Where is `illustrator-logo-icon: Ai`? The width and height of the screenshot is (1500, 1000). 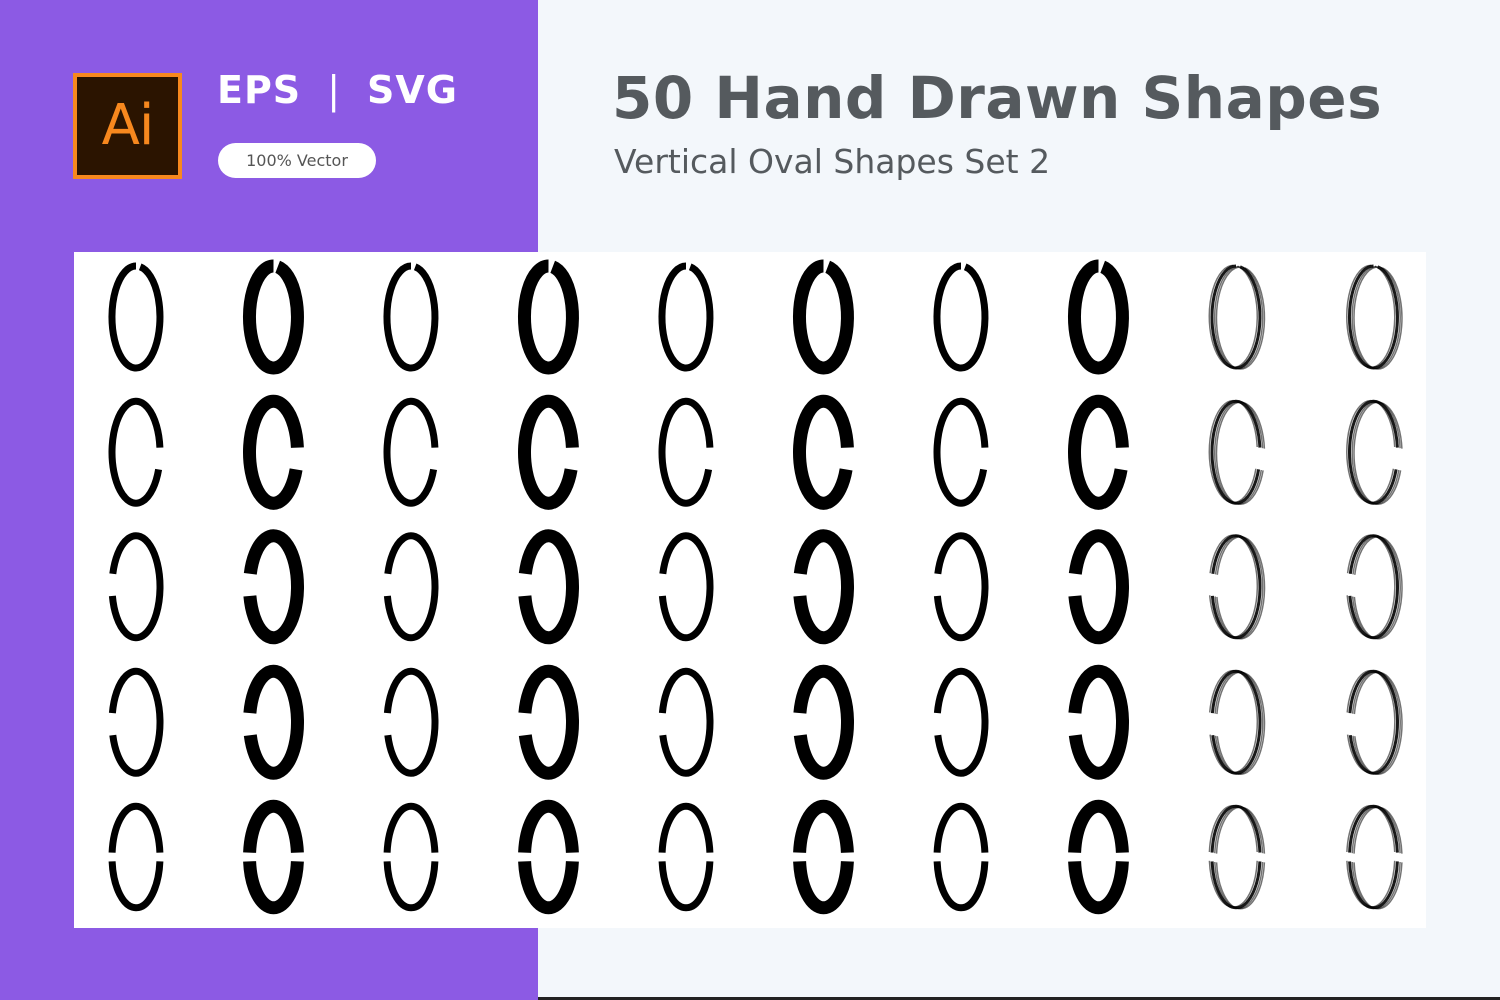
illustrator-logo-icon: Ai is located at coordinates (127, 126).